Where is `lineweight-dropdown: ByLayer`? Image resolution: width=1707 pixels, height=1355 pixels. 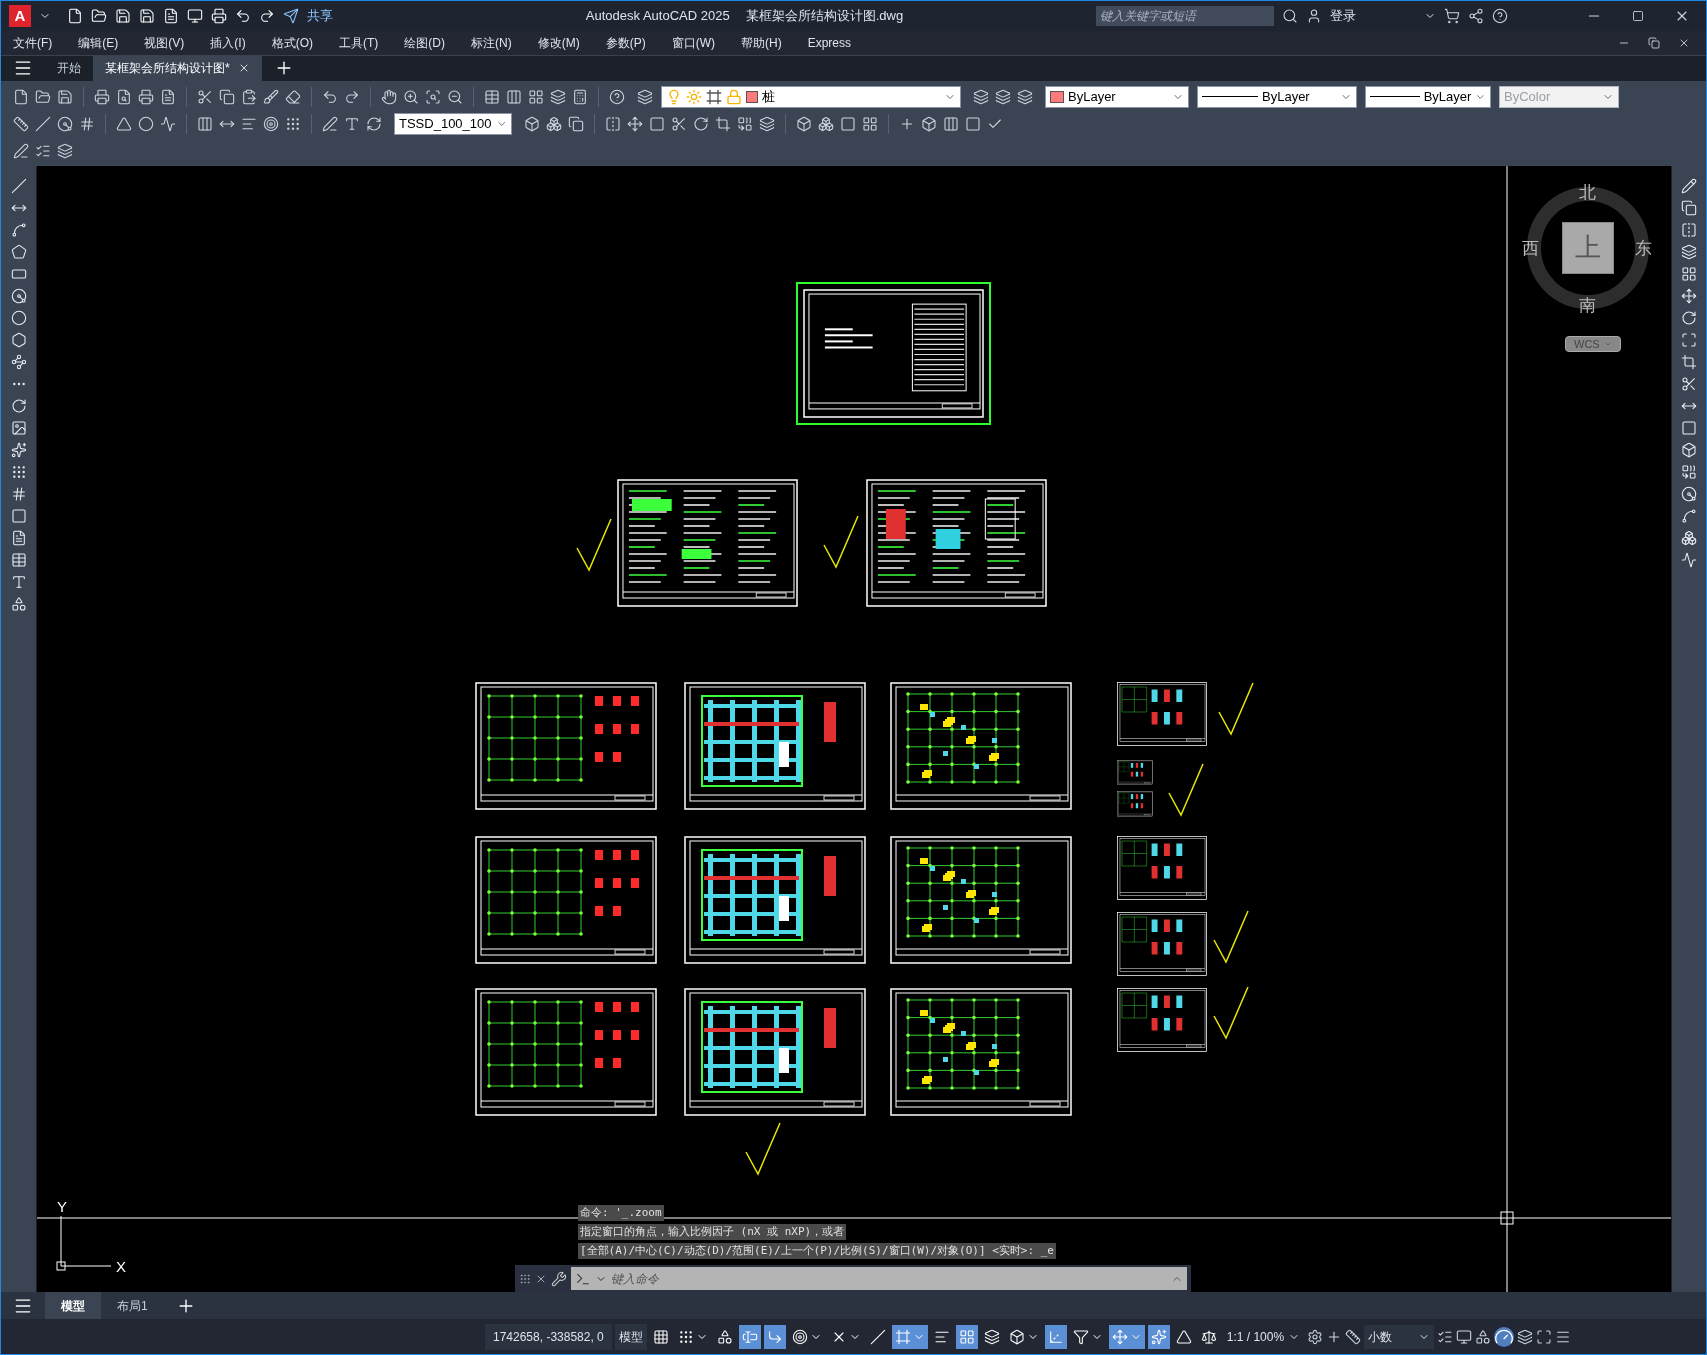
lineweight-dropdown: ByLayer is located at coordinates (1428, 96).